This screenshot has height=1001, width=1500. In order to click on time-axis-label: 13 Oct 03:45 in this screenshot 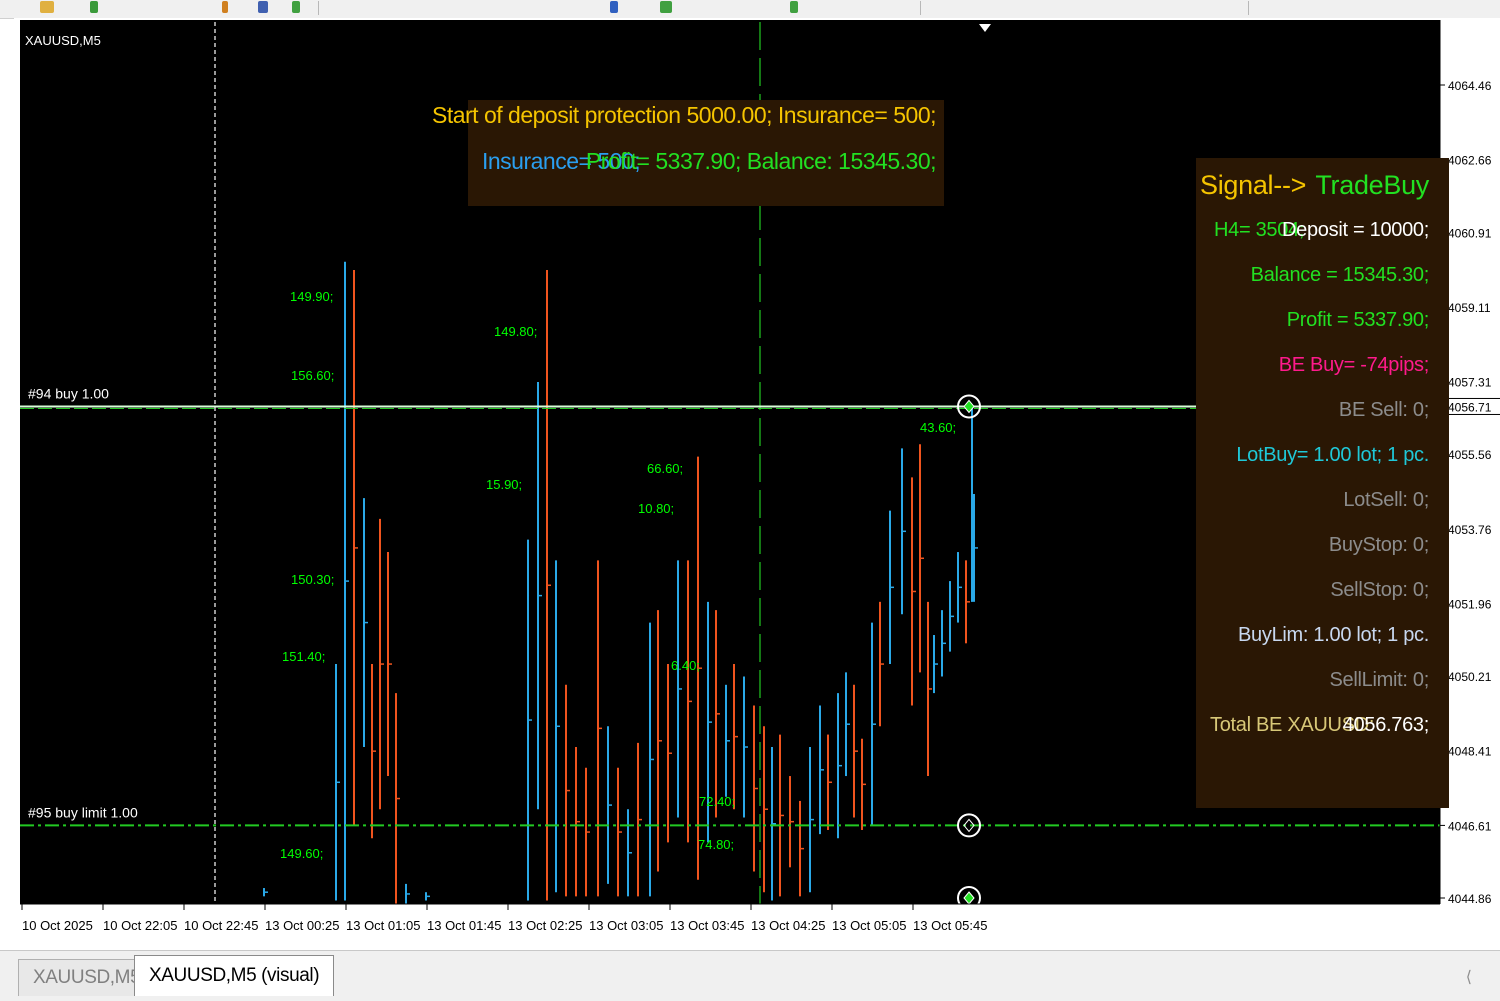, I will do `click(707, 925)`.